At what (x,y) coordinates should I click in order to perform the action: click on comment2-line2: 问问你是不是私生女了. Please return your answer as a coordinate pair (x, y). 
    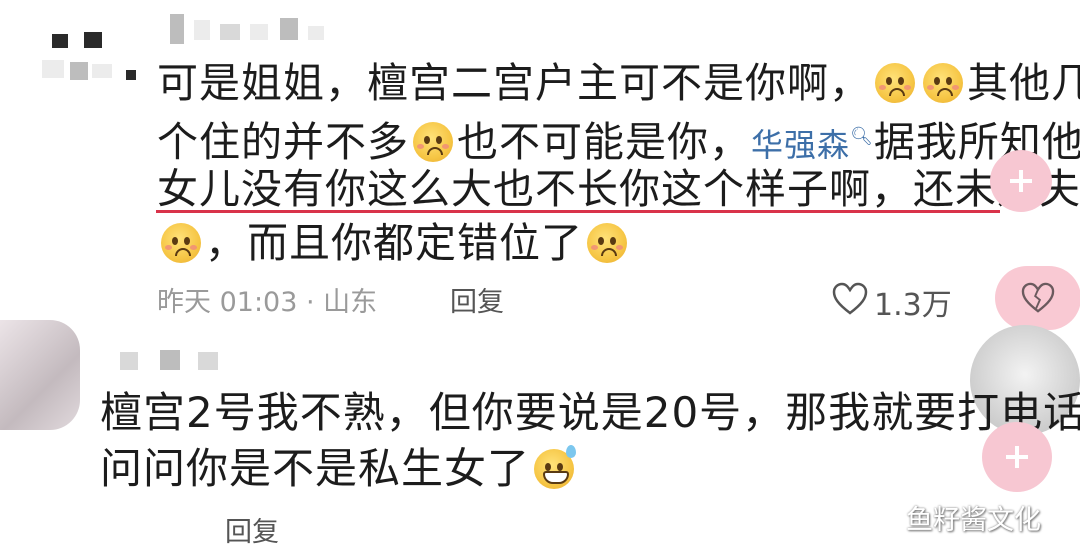
    Looking at the image, I should click on (339, 469).